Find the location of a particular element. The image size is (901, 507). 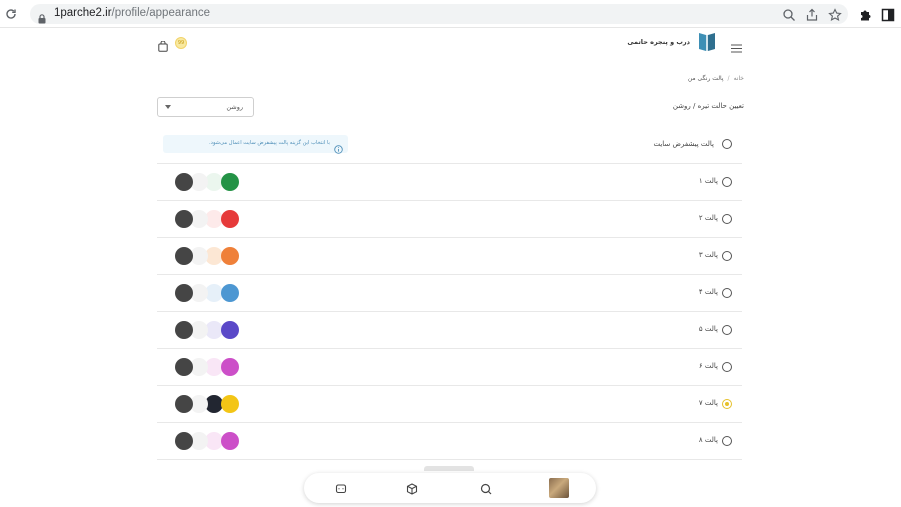

sidepanel-icon is located at coordinates (888, 14).